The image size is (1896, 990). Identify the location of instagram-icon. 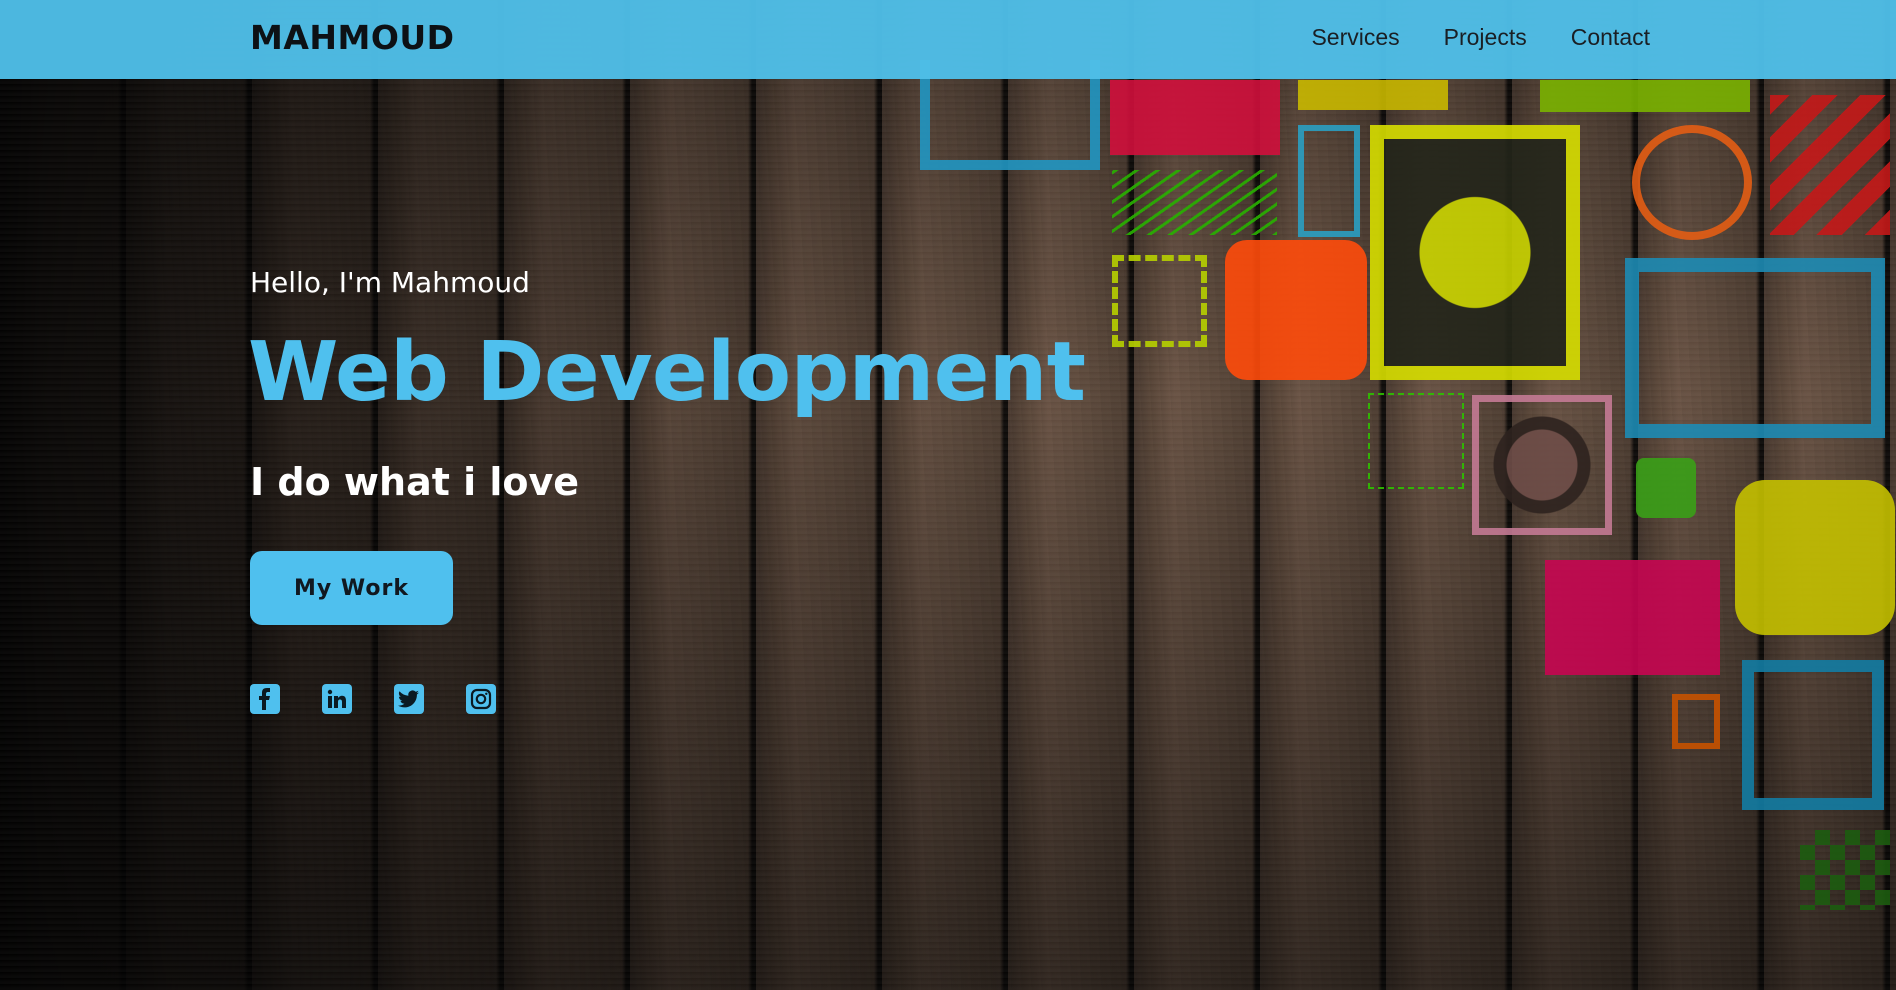
(481, 699).